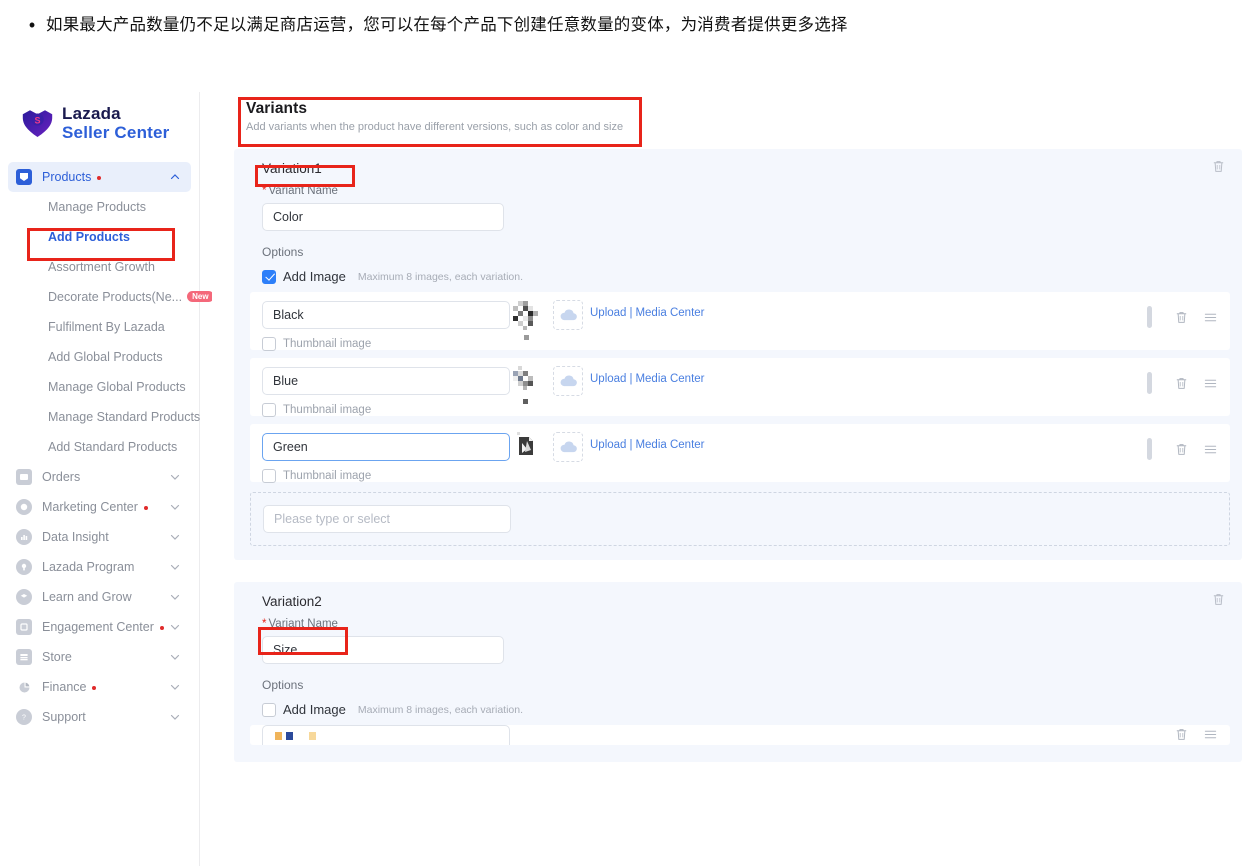  What do you see at coordinates (269, 709) in the screenshot?
I see `variation-2-add-image-checkbox` at bounding box center [269, 709].